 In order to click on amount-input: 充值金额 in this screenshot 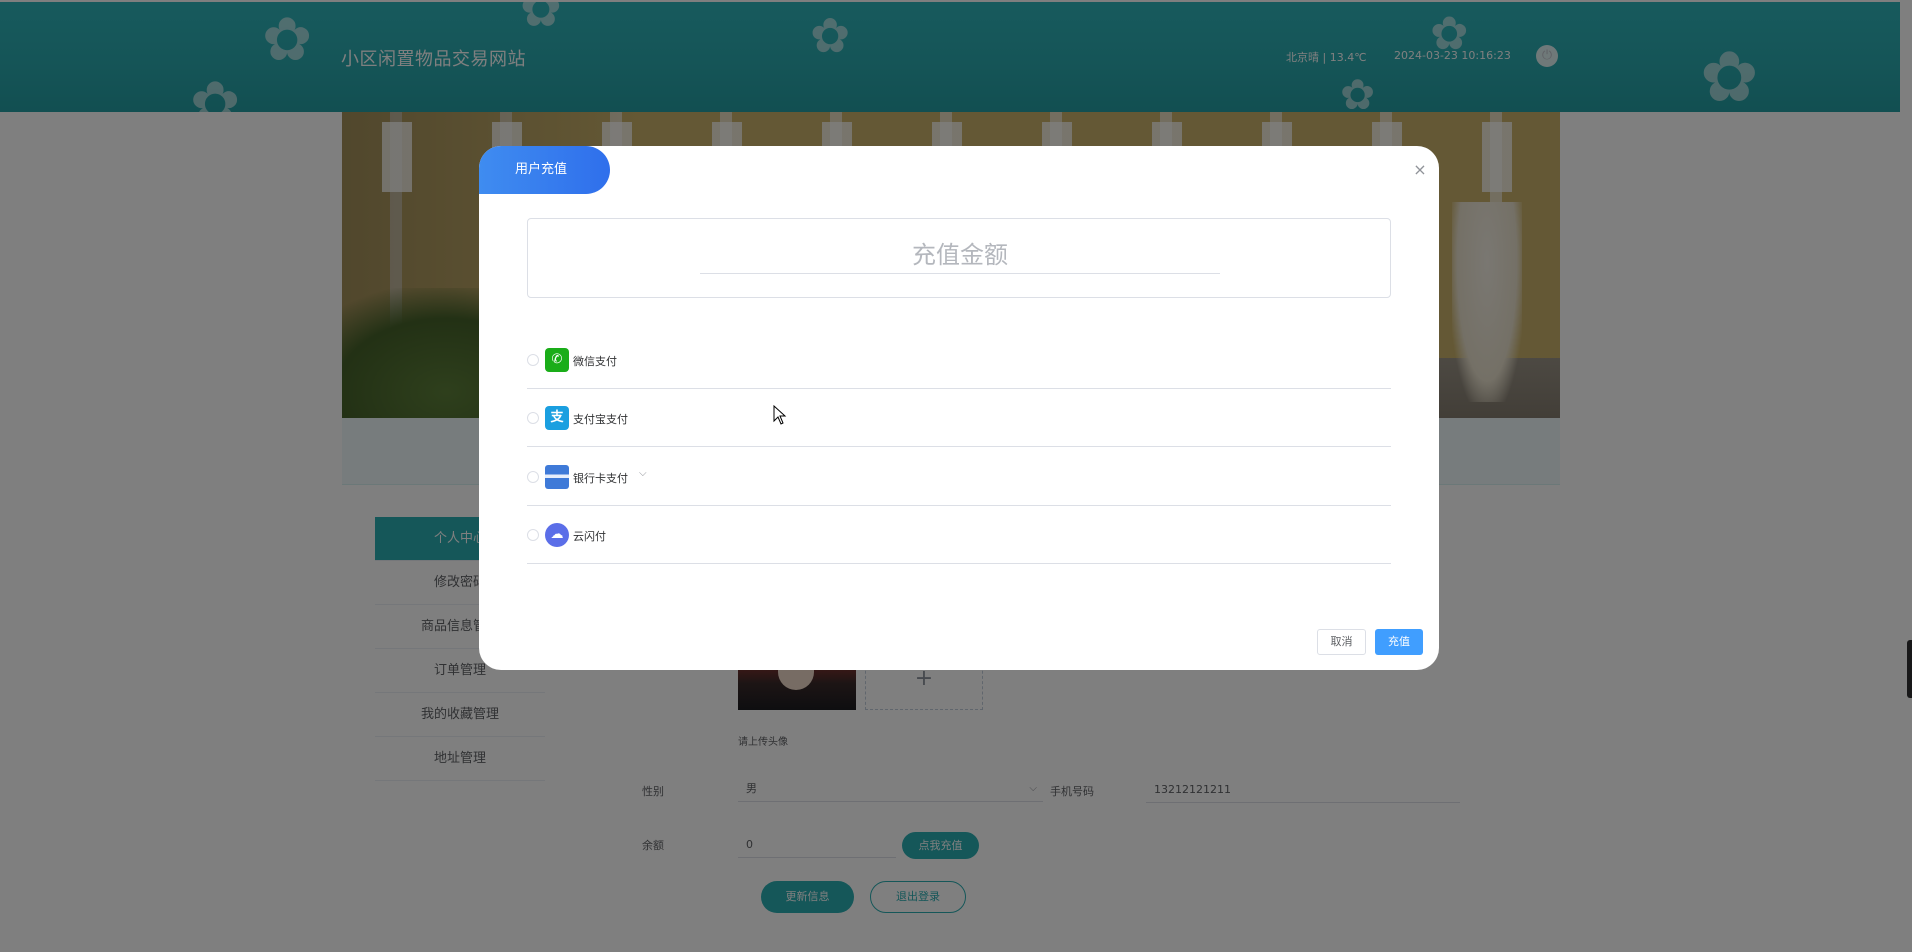, I will do `click(960, 255)`.